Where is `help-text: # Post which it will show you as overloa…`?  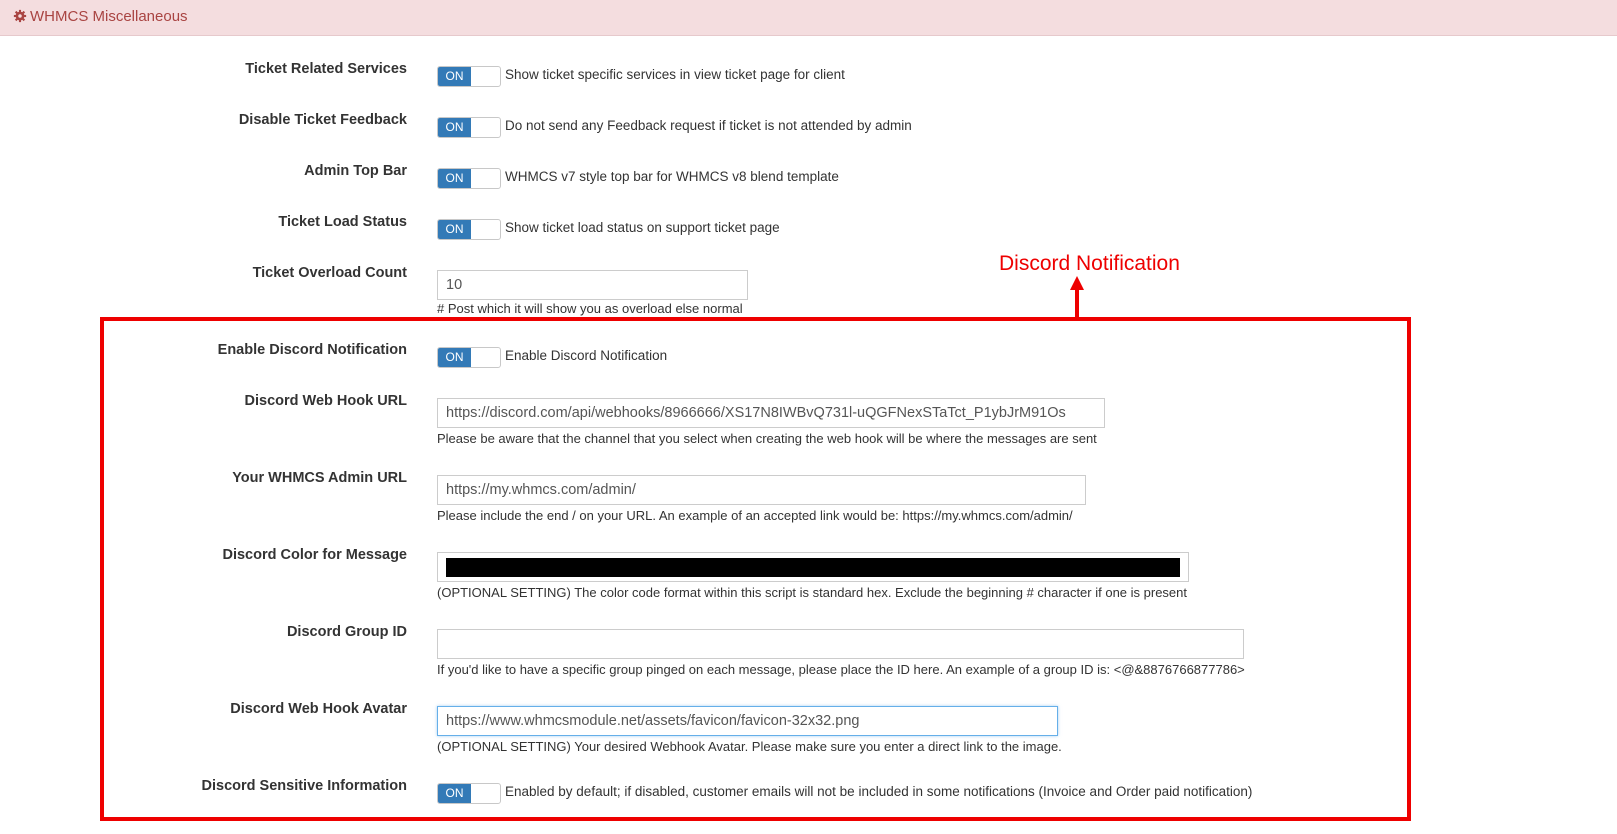 help-text: # Post which it will show you as overloa… is located at coordinates (590, 308).